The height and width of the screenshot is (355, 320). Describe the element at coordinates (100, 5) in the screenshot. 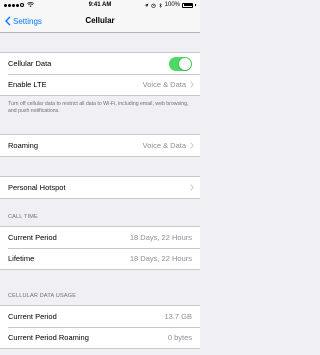

I see `status-bar: 9:41 AM 100%` at that location.